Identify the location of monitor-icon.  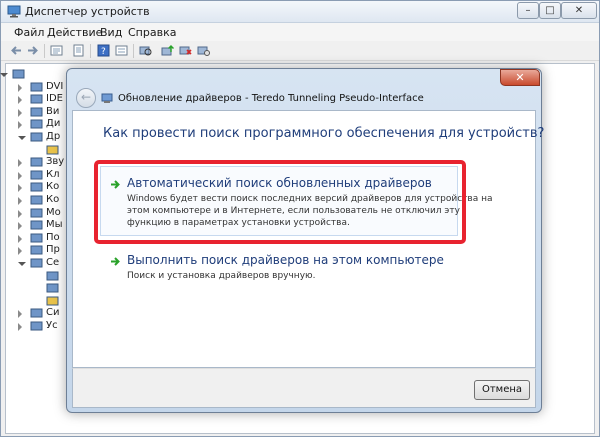
(36, 213).